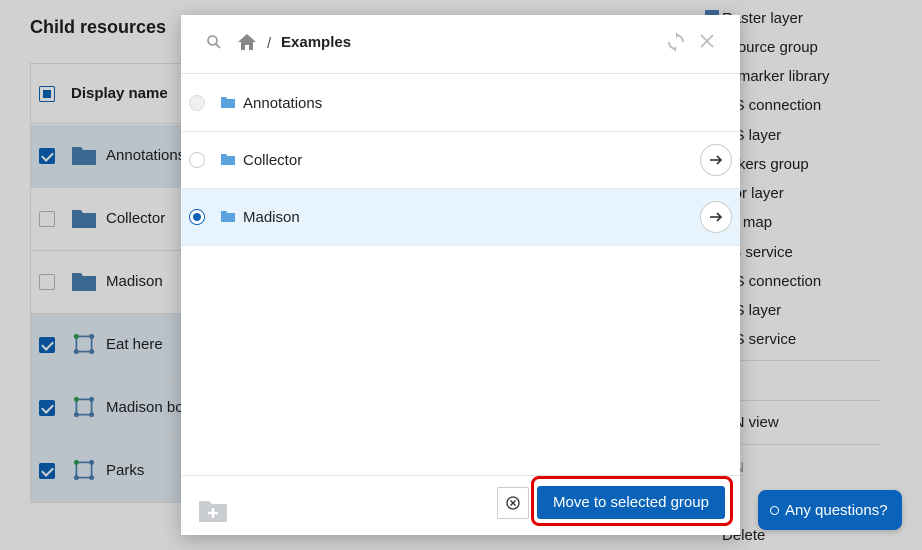 The width and height of the screenshot is (922, 550). I want to click on cancel-button, so click(513, 503).